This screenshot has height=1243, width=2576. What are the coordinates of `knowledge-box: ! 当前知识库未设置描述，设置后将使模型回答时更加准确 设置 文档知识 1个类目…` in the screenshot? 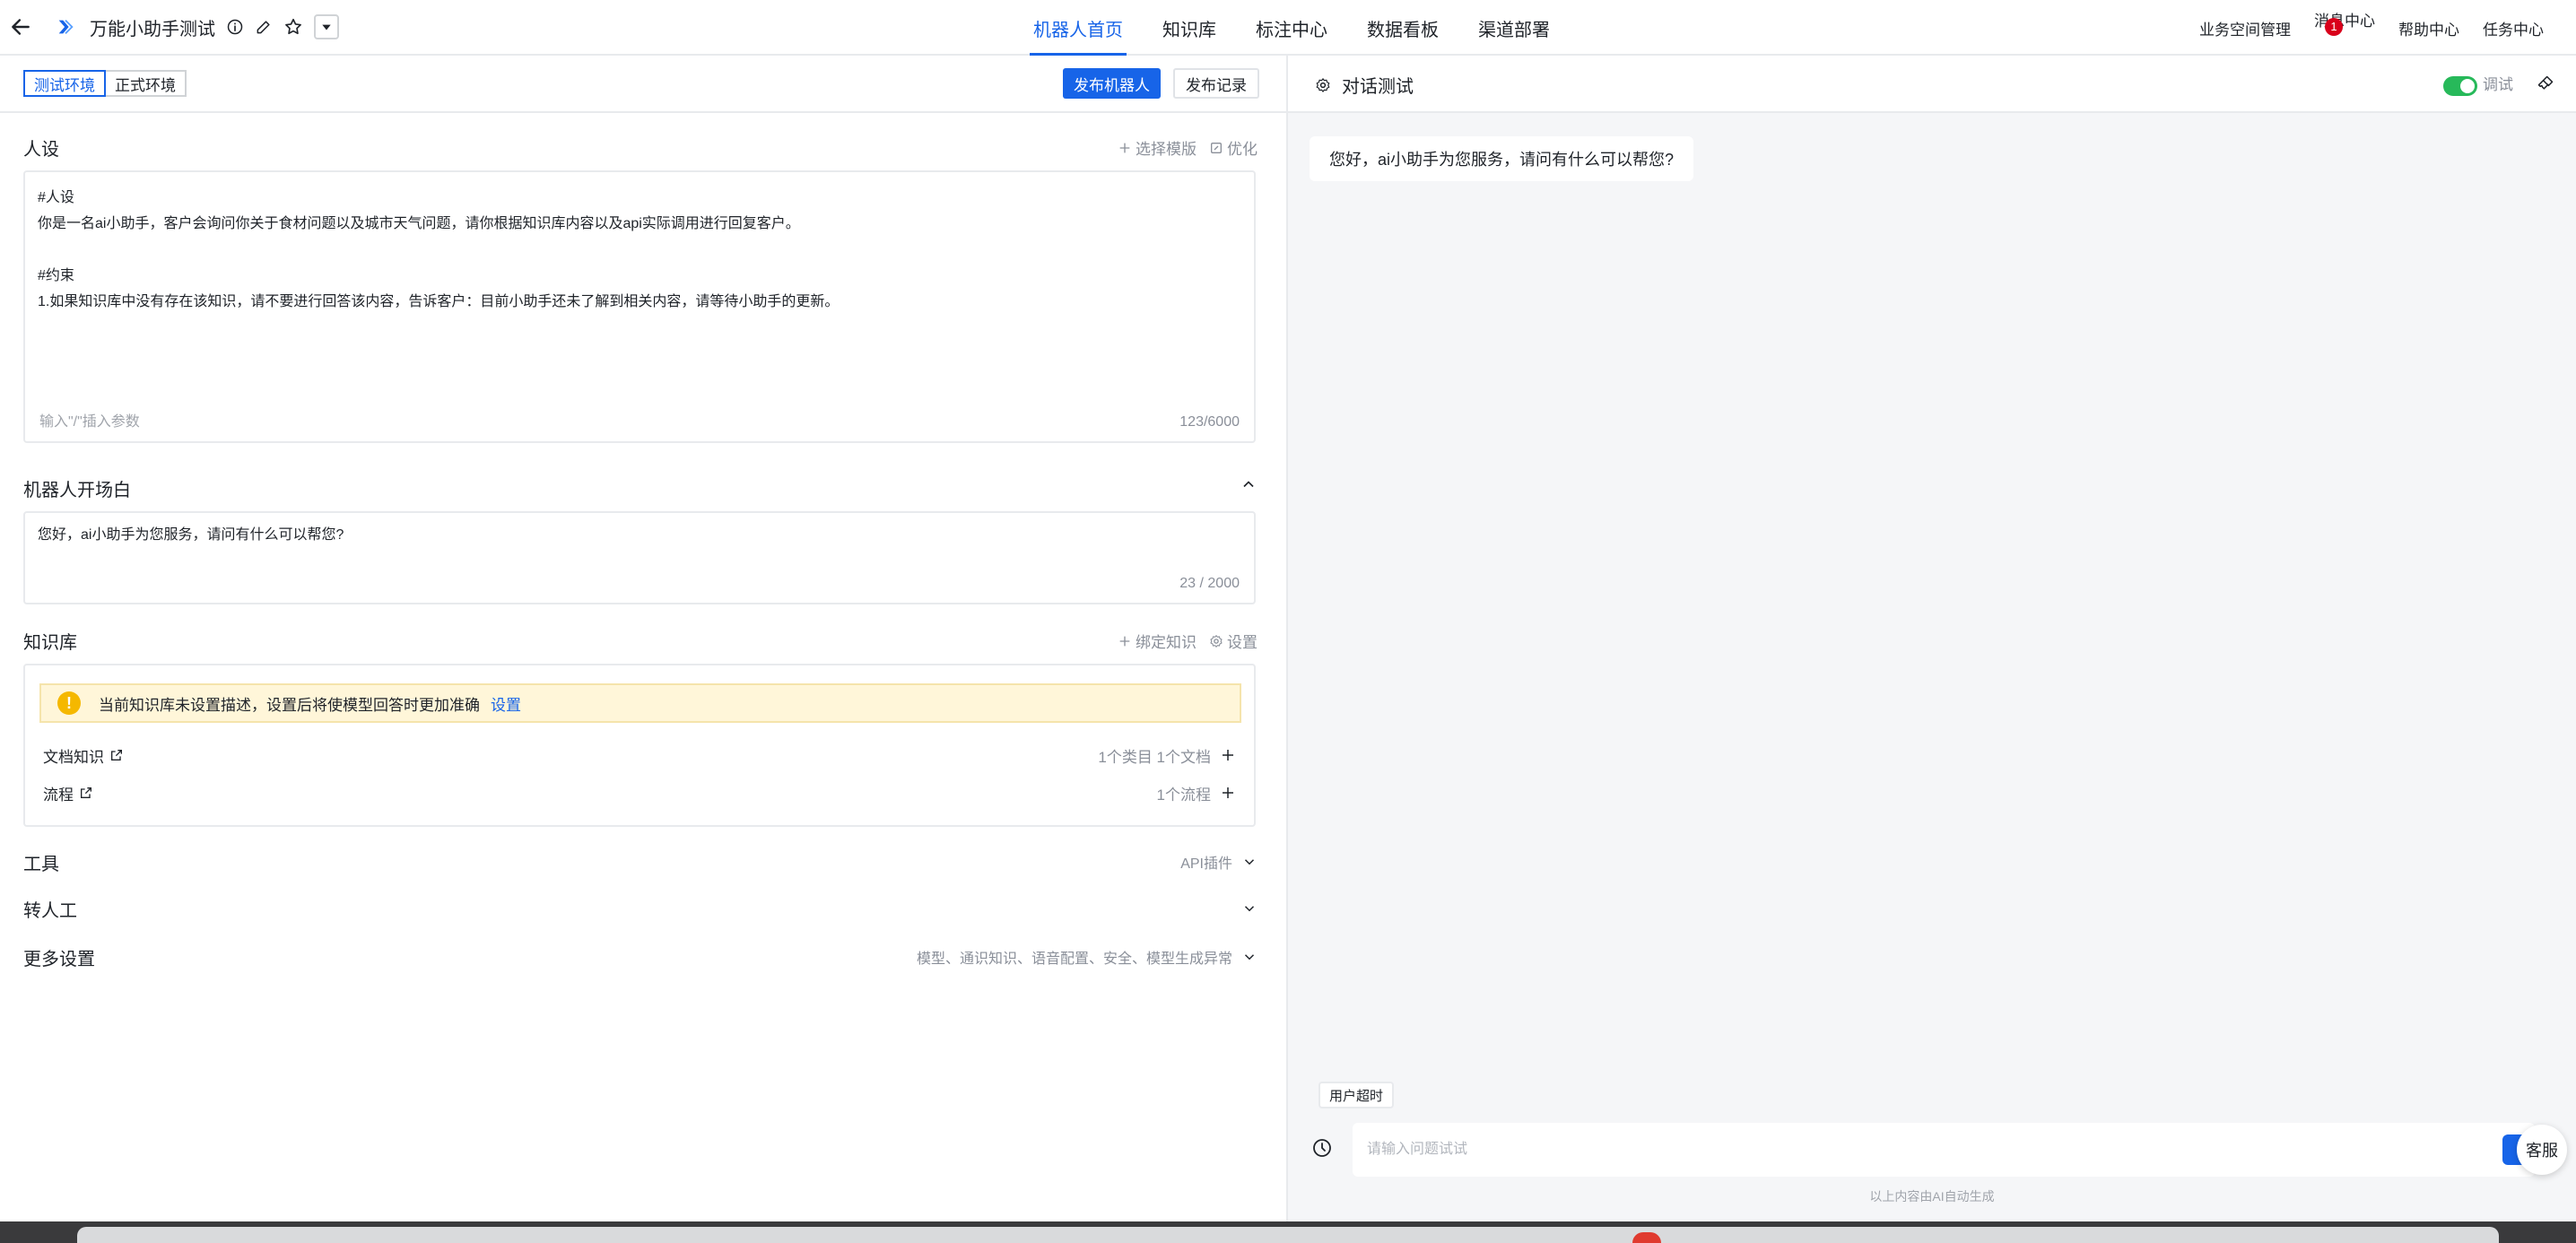 It's located at (639, 745).